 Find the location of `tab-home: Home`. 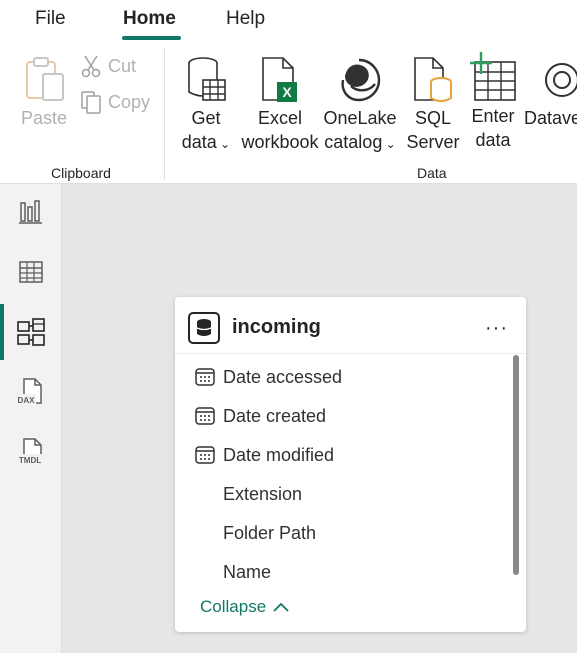

tab-home: Home is located at coordinates (149, 19).